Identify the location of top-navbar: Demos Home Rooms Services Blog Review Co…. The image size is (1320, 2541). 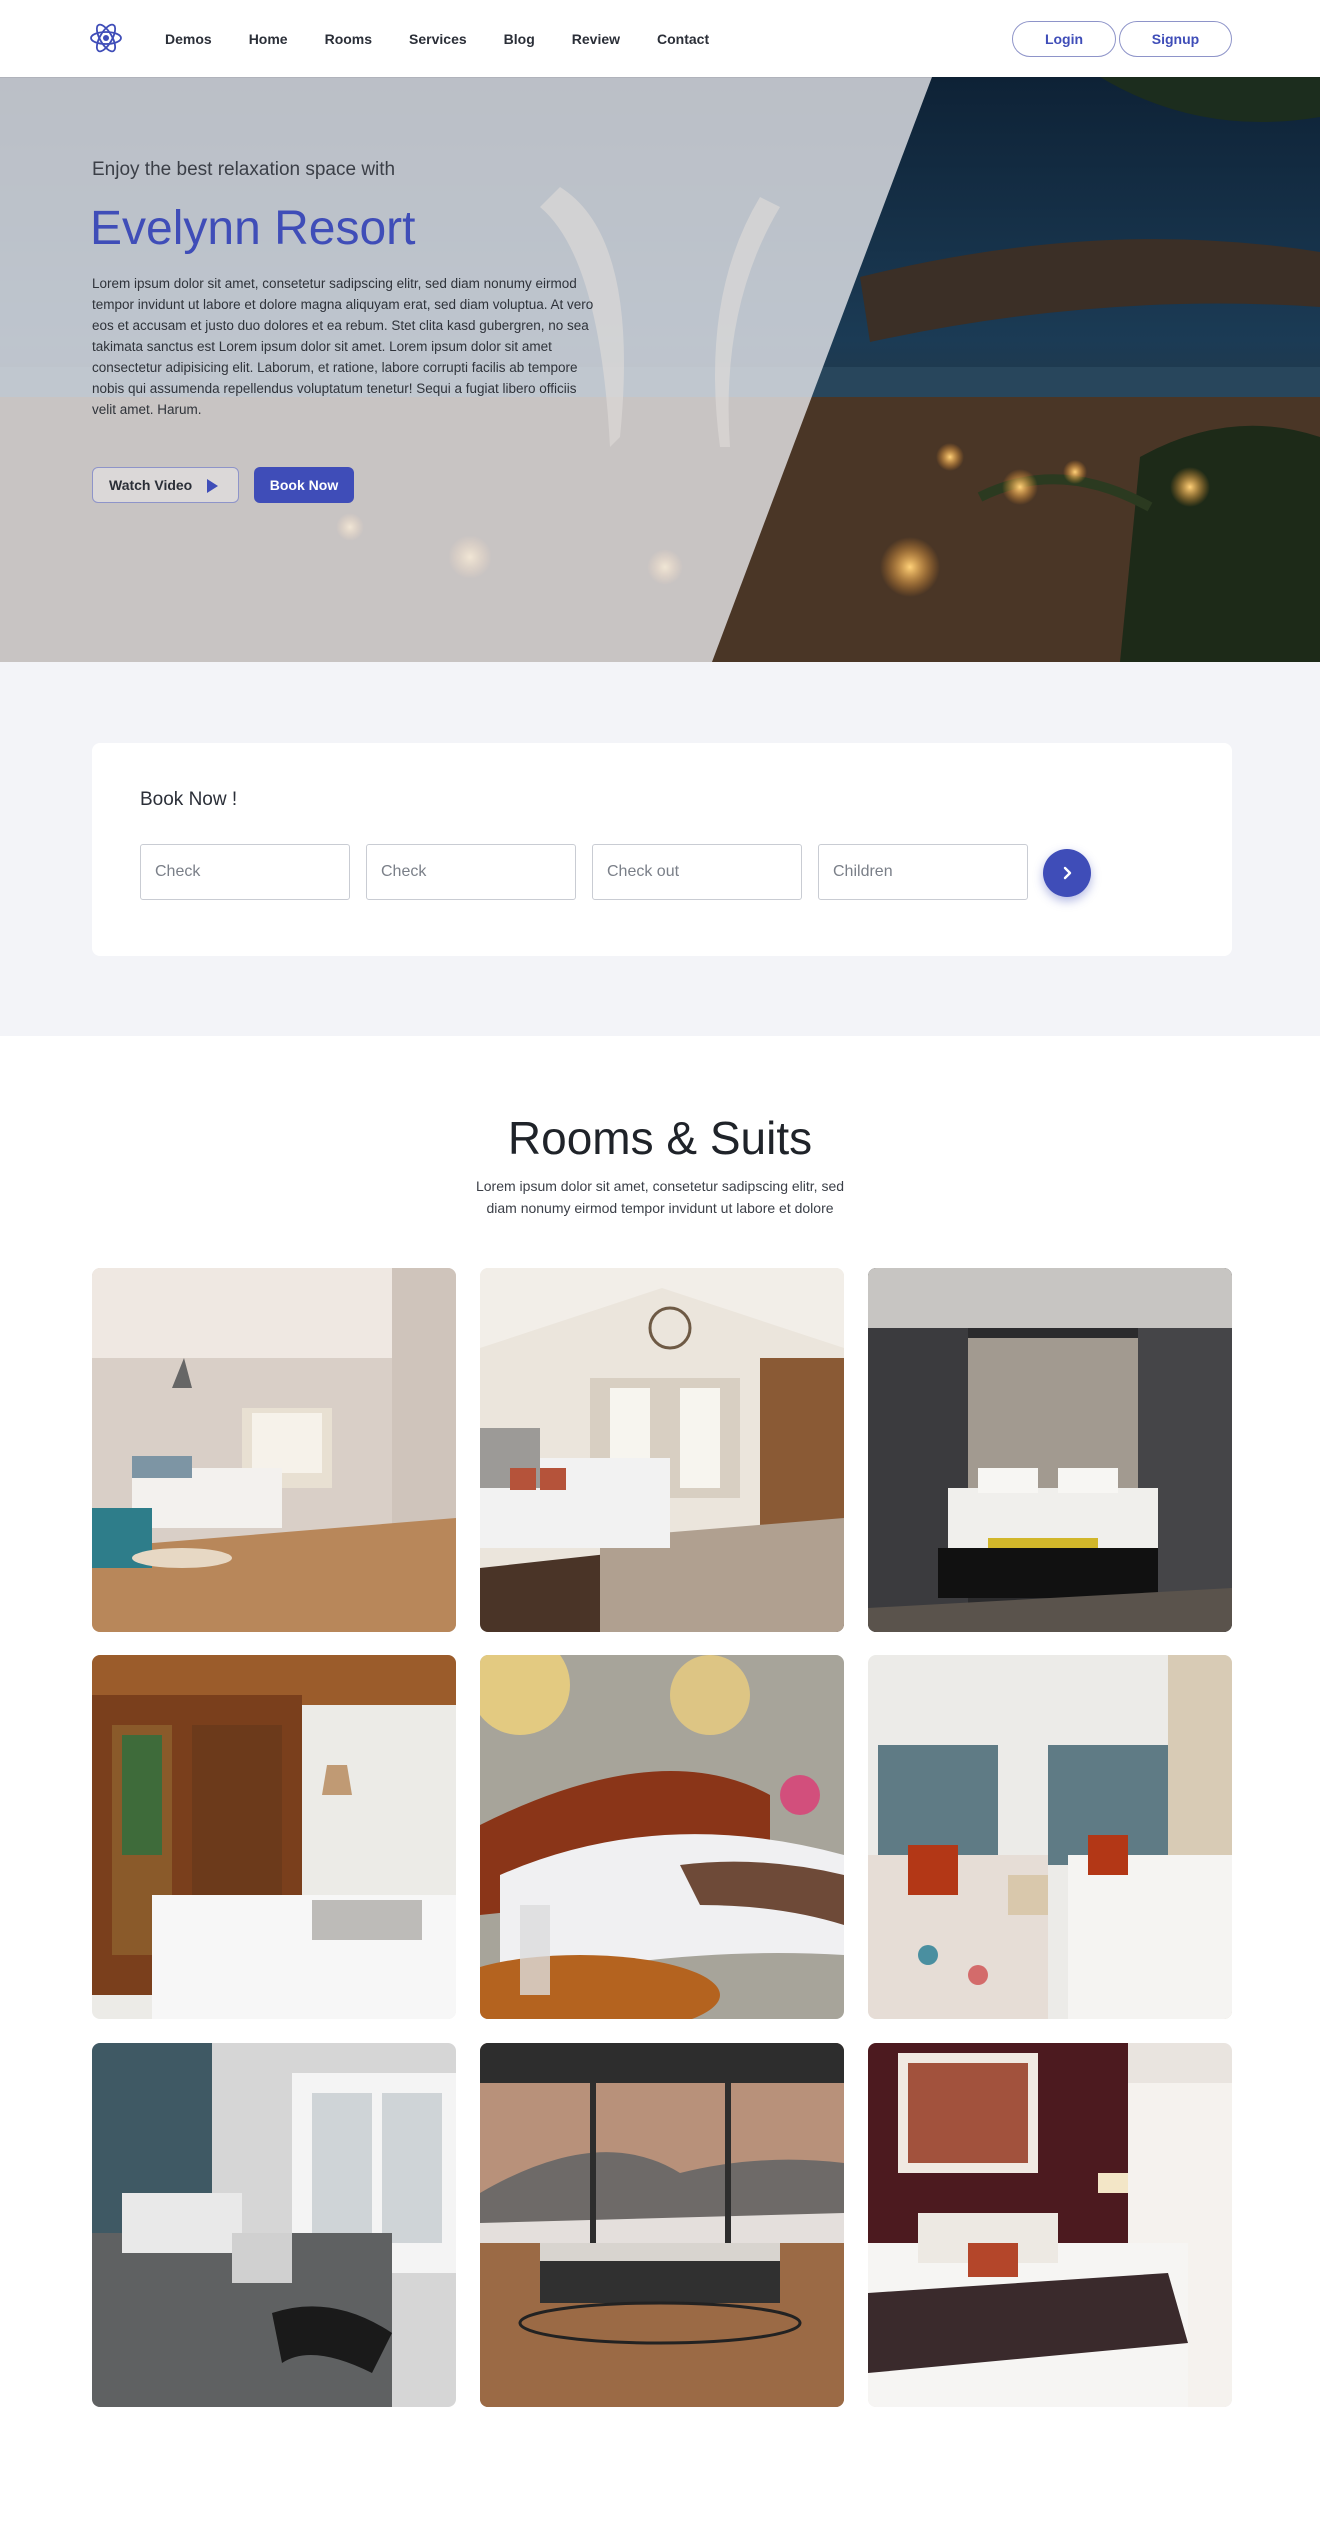
(660, 38).